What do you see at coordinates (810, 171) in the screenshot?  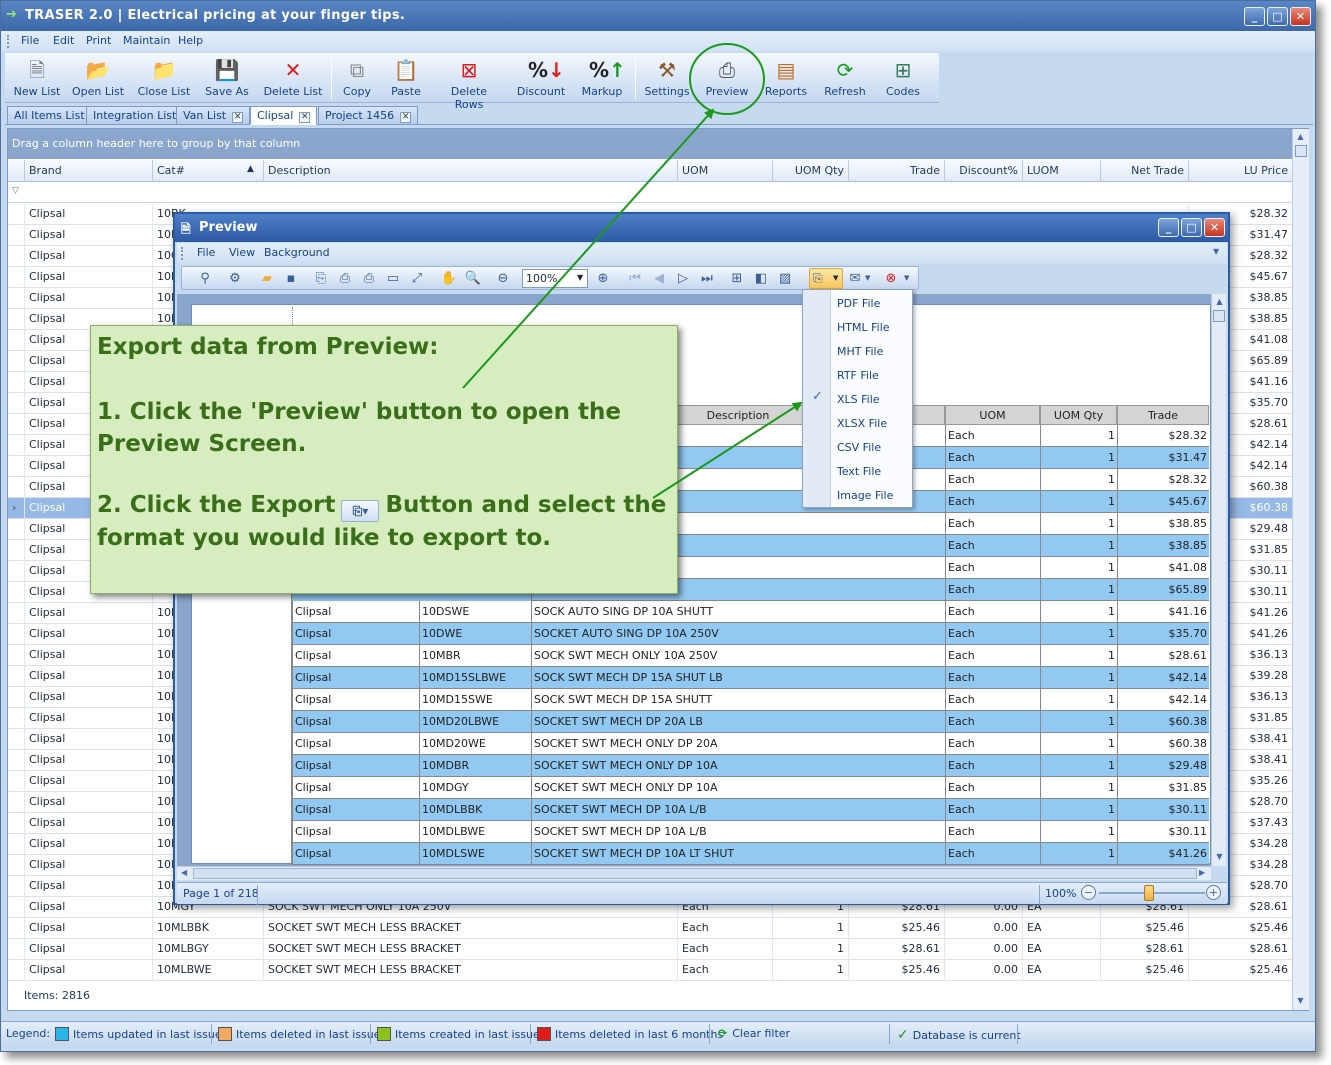 I see `col-header-uom-qty: UOM Qty` at bounding box center [810, 171].